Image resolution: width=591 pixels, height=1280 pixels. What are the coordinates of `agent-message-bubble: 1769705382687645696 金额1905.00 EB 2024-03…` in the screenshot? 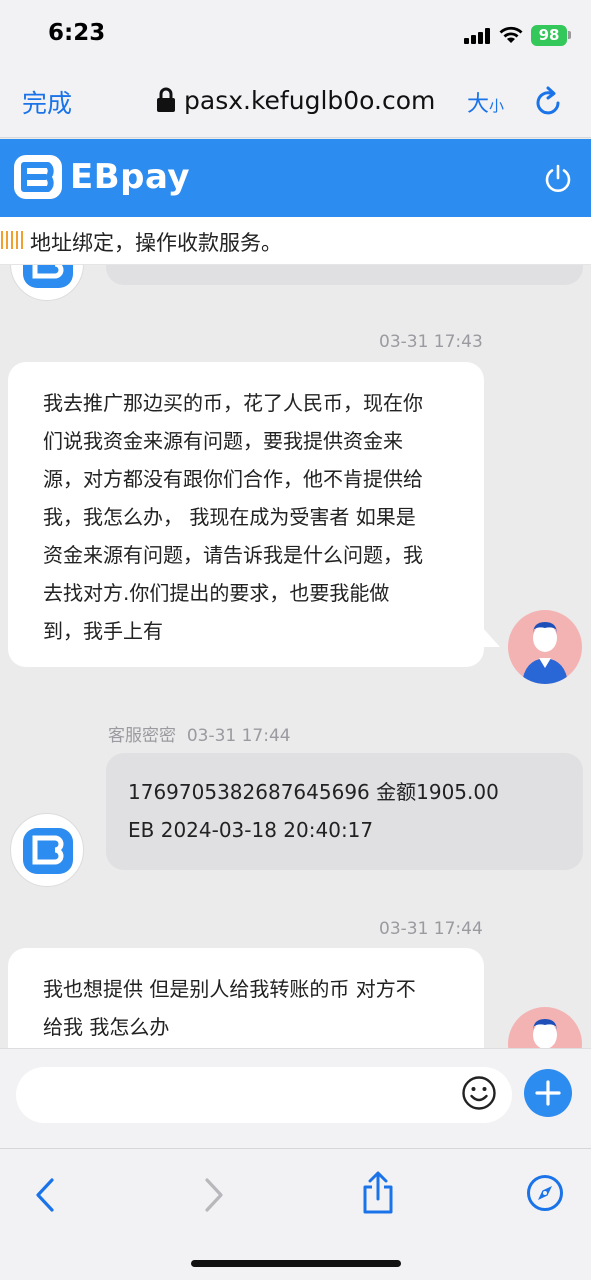 It's located at (344, 811).